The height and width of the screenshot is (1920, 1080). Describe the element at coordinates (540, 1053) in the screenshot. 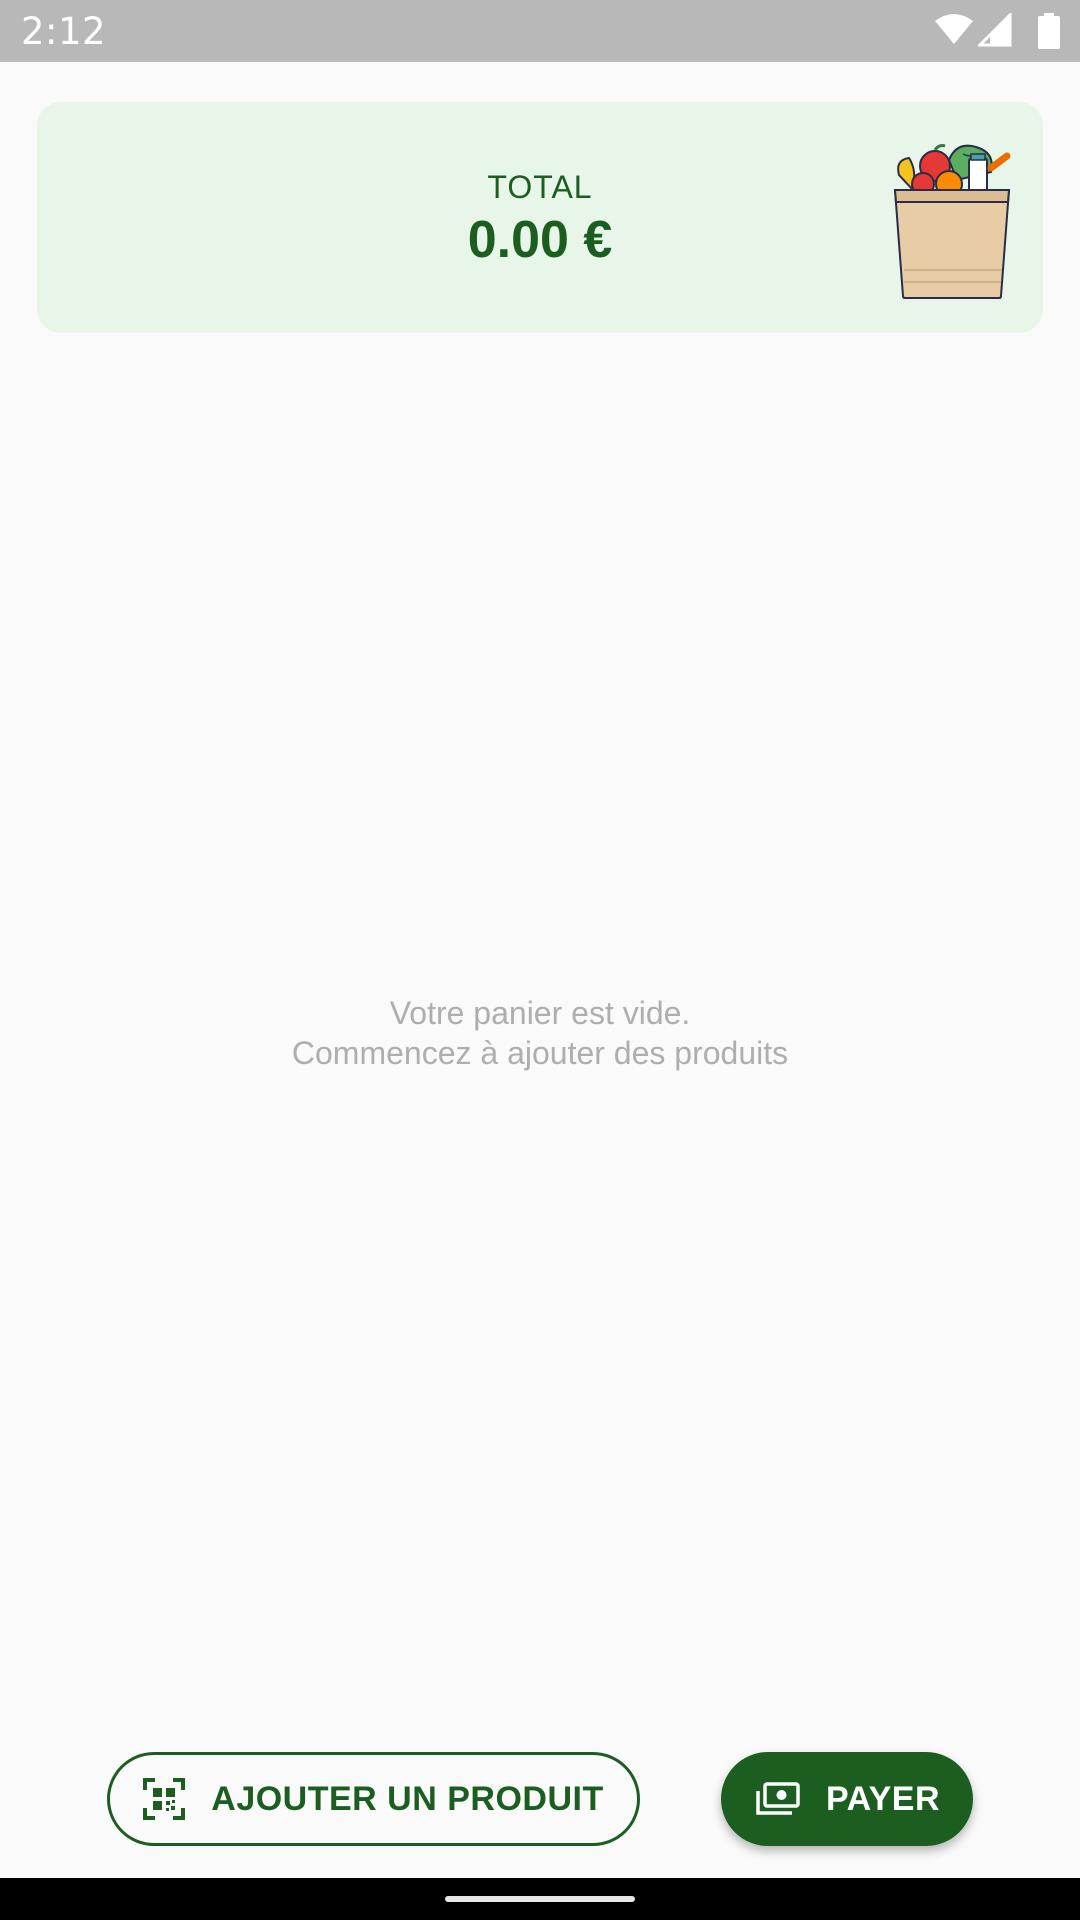

I see `empty-cart-line-2: Commencez à ajouter des produits` at that location.